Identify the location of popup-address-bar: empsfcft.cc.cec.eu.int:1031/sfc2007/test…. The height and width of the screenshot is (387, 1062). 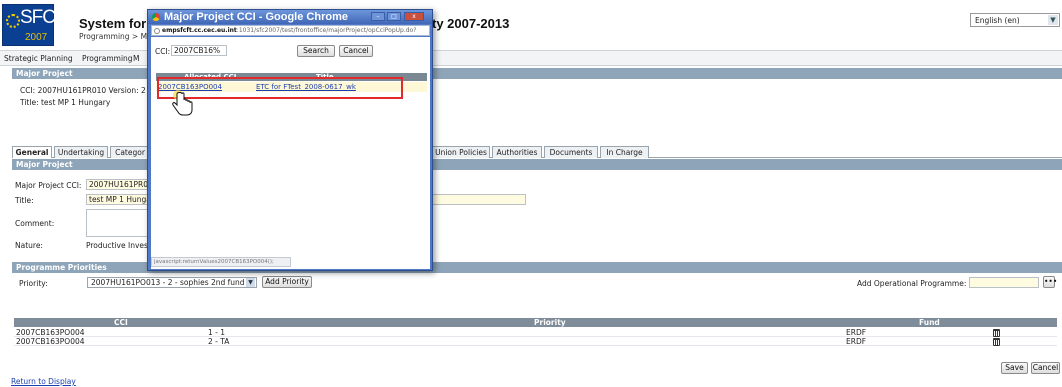
(290, 30).